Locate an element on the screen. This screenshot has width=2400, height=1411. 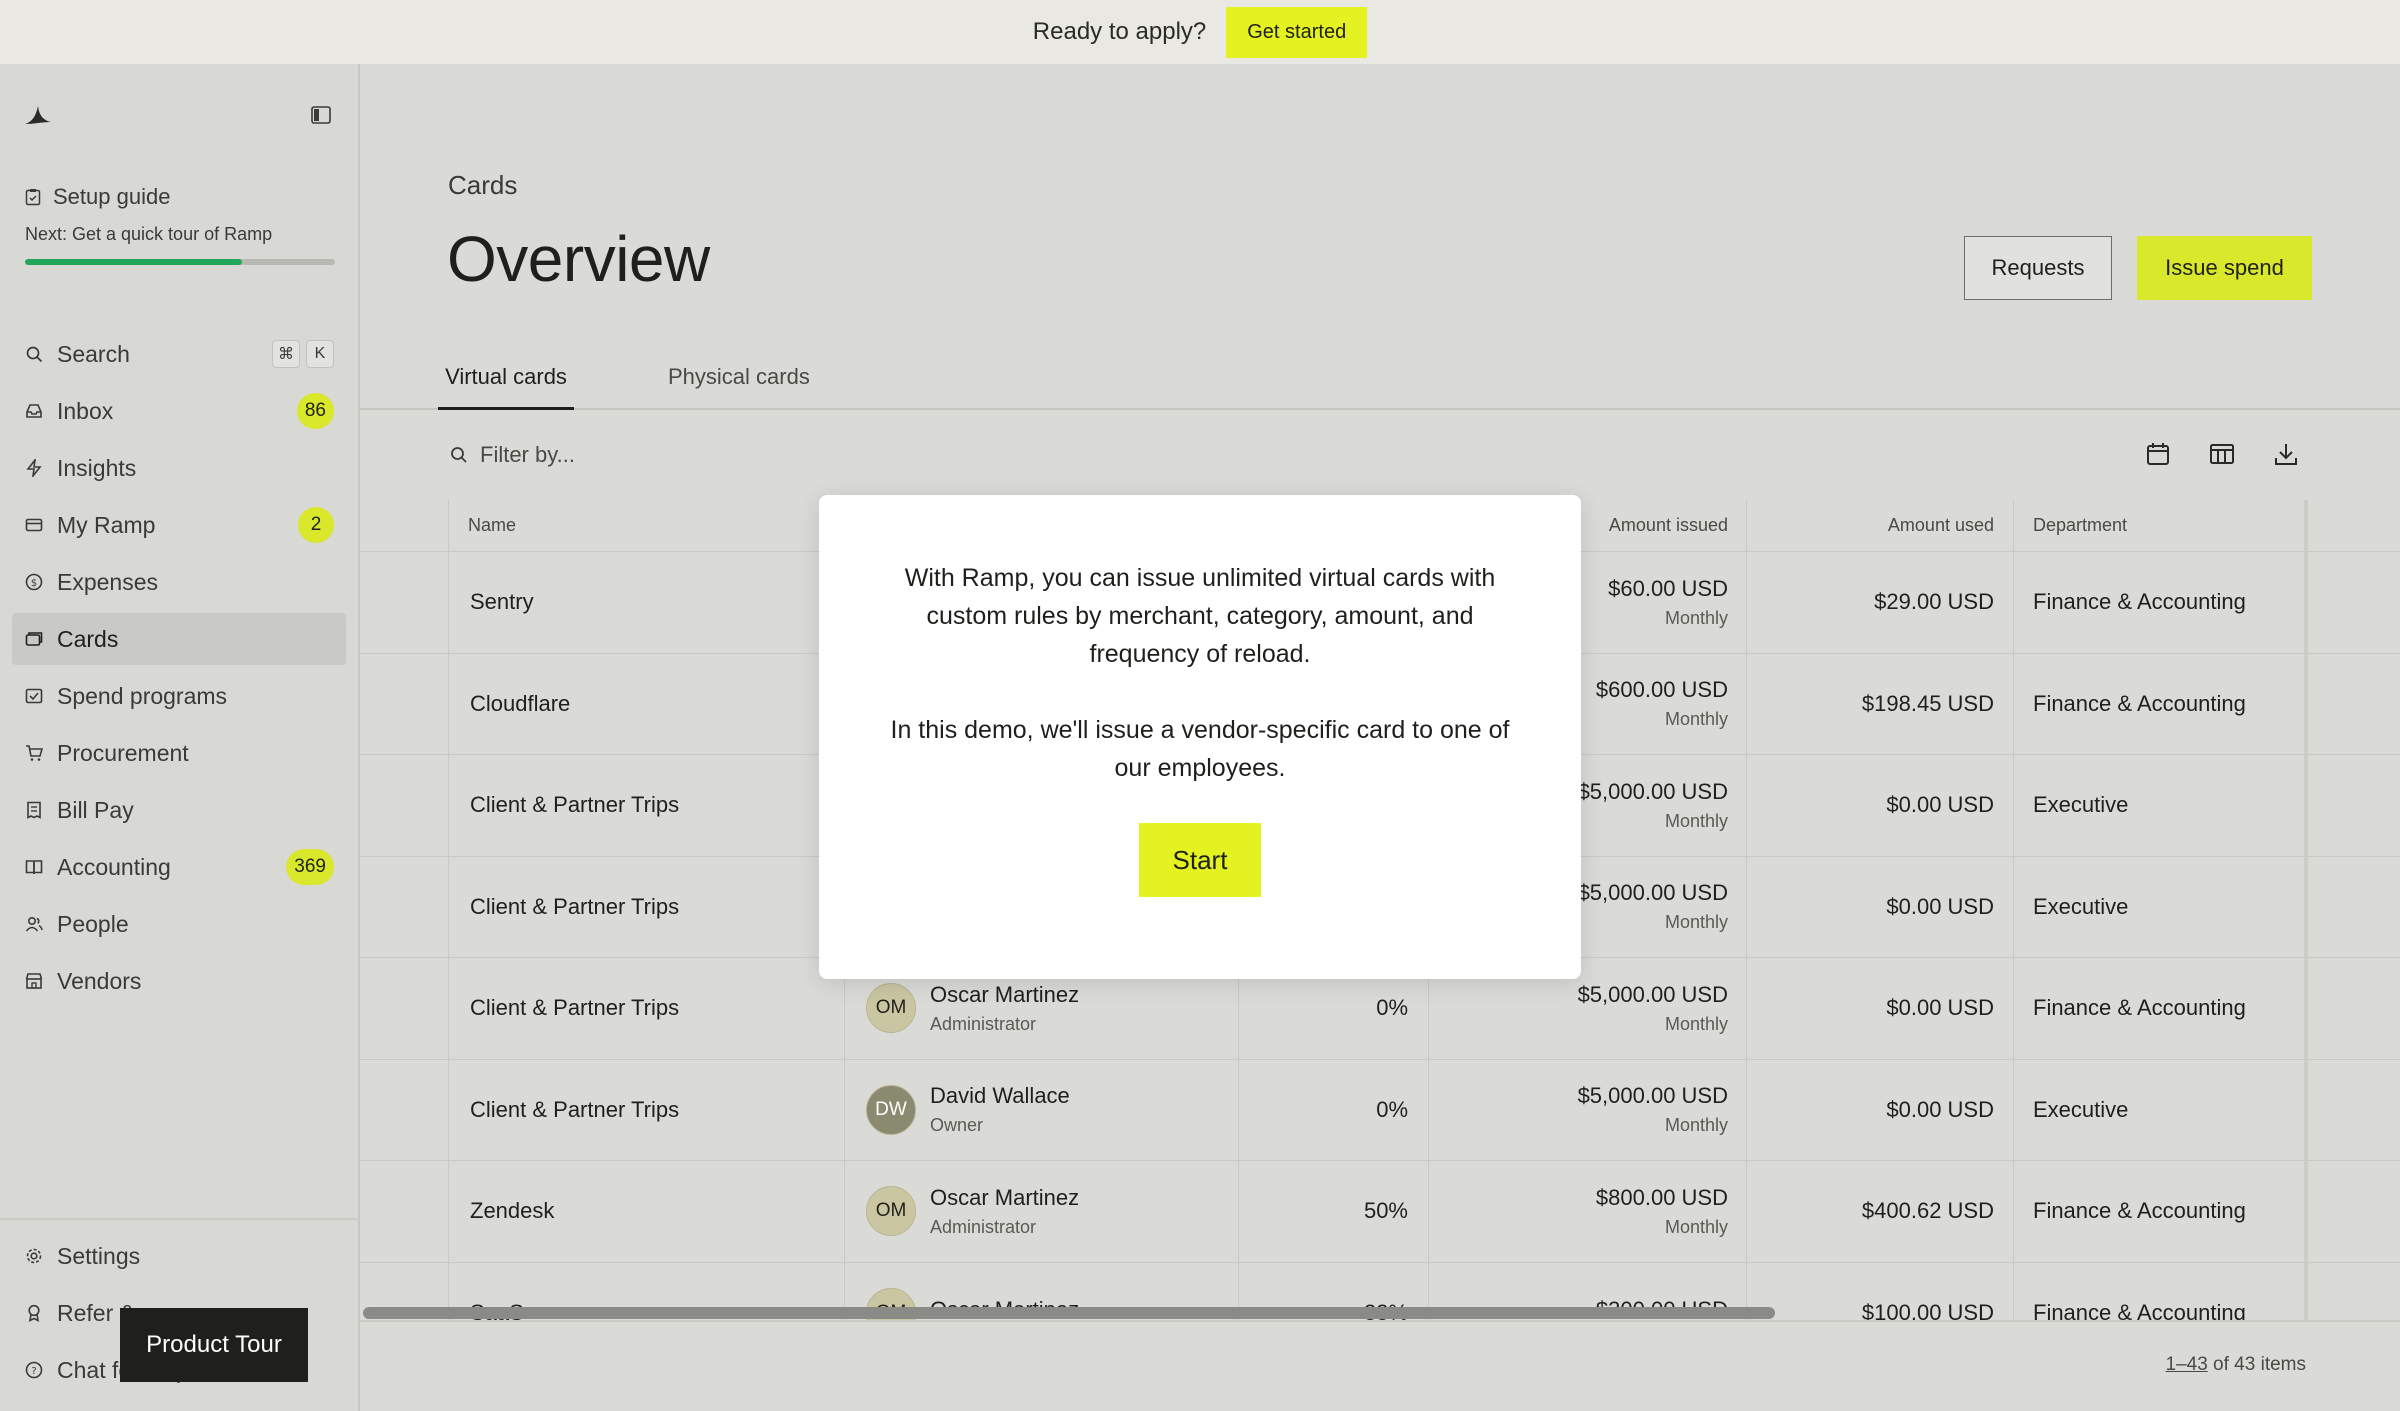
product-tour-button: Product Tour is located at coordinates (214, 1345).